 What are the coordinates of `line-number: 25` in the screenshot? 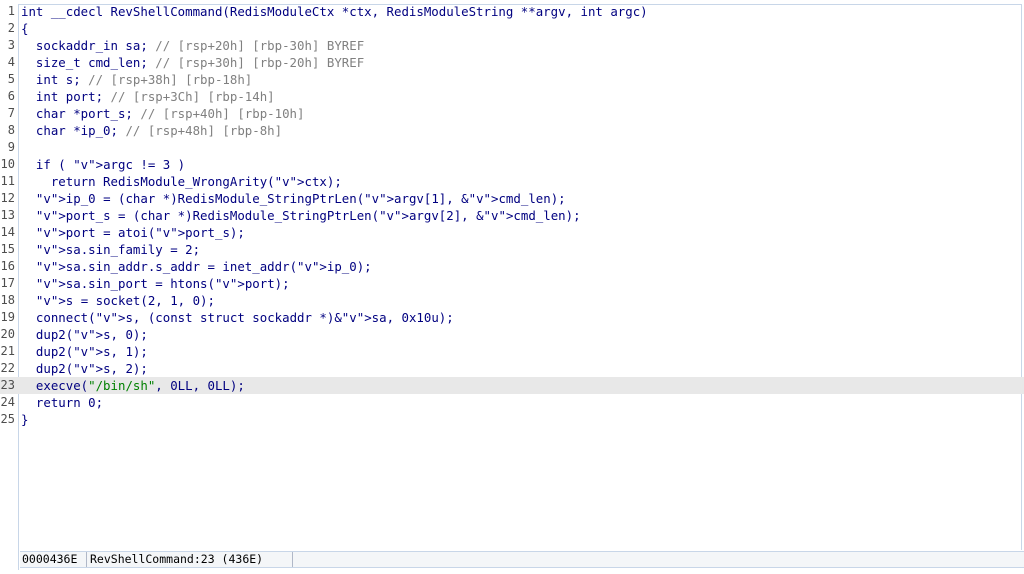 It's located at (7, 419).